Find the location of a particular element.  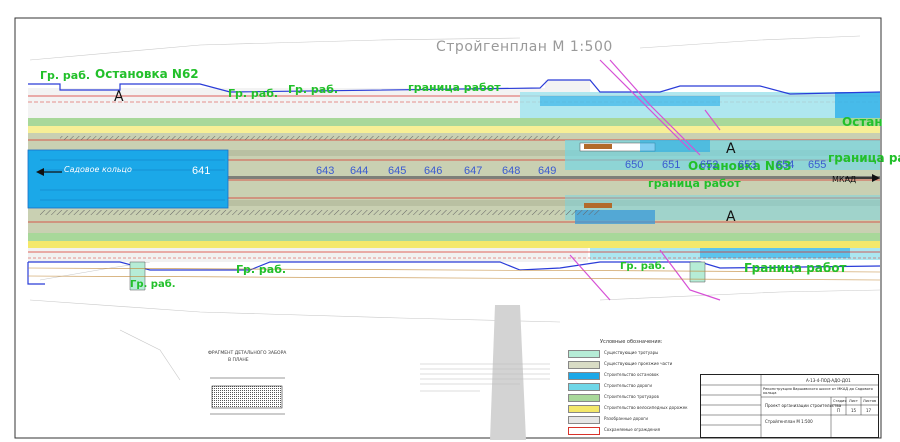

fragment-sketch is located at coordinates (247, 396).